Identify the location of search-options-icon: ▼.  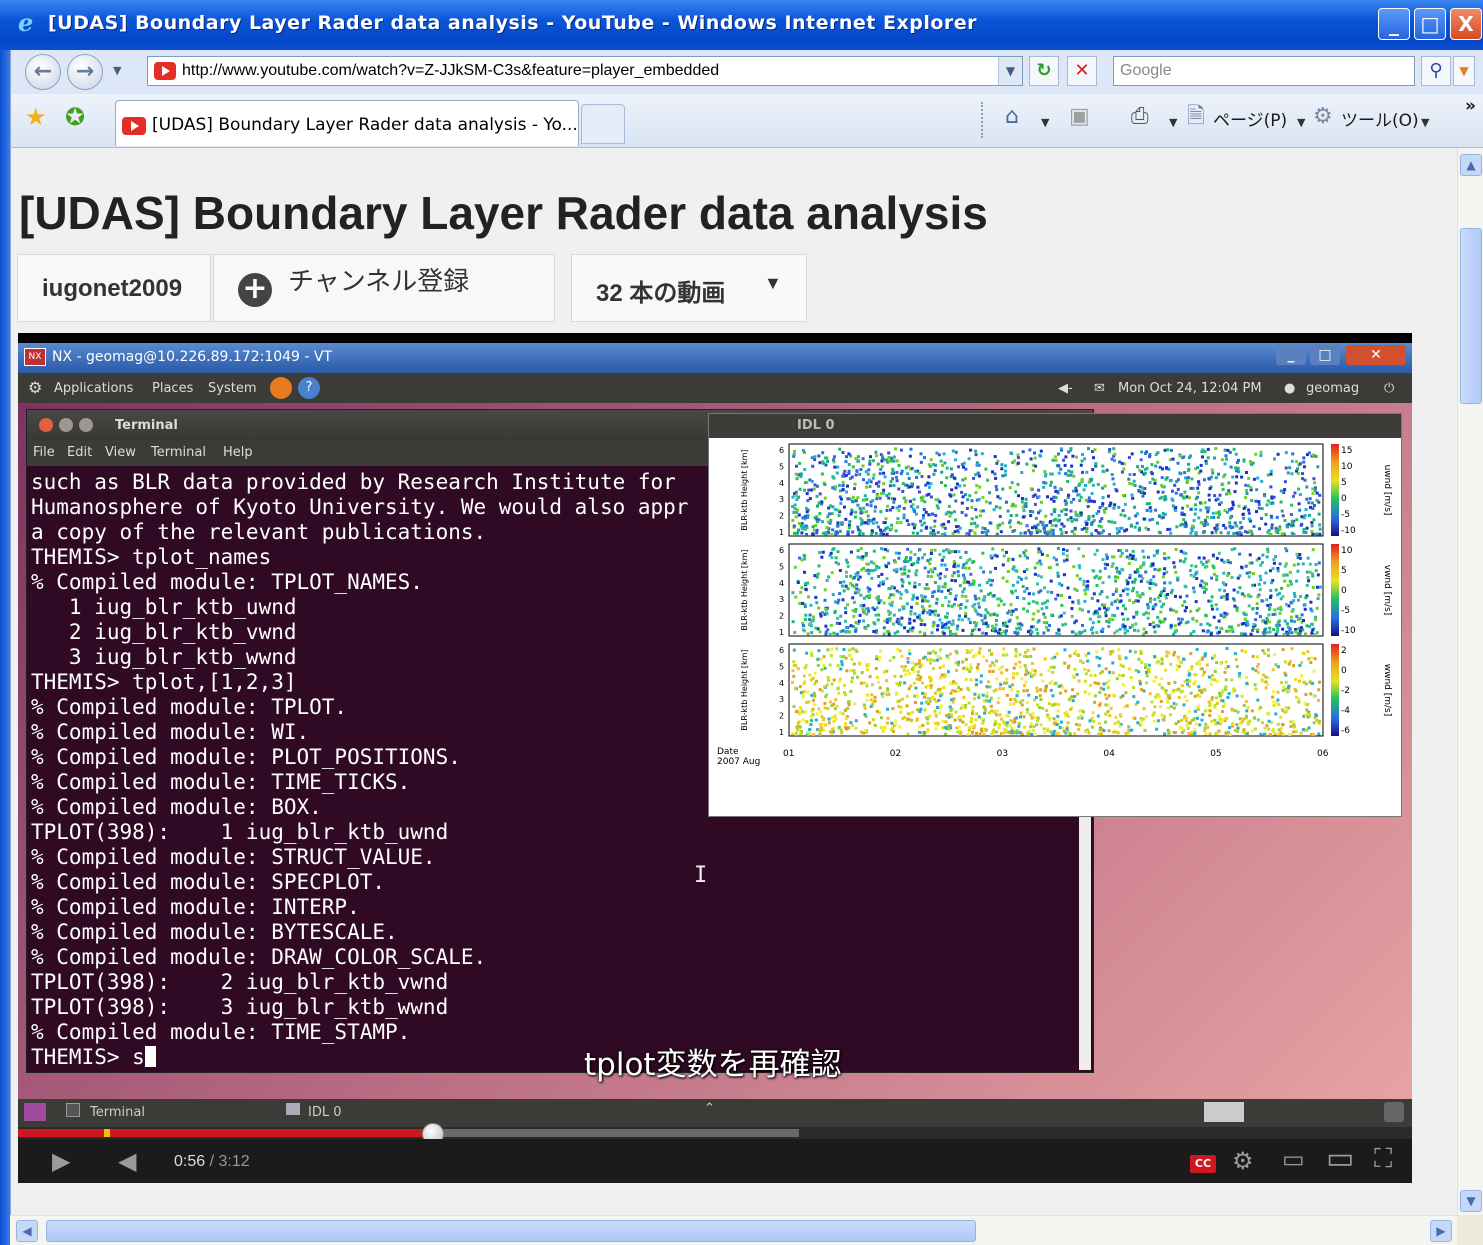
(1464, 71).